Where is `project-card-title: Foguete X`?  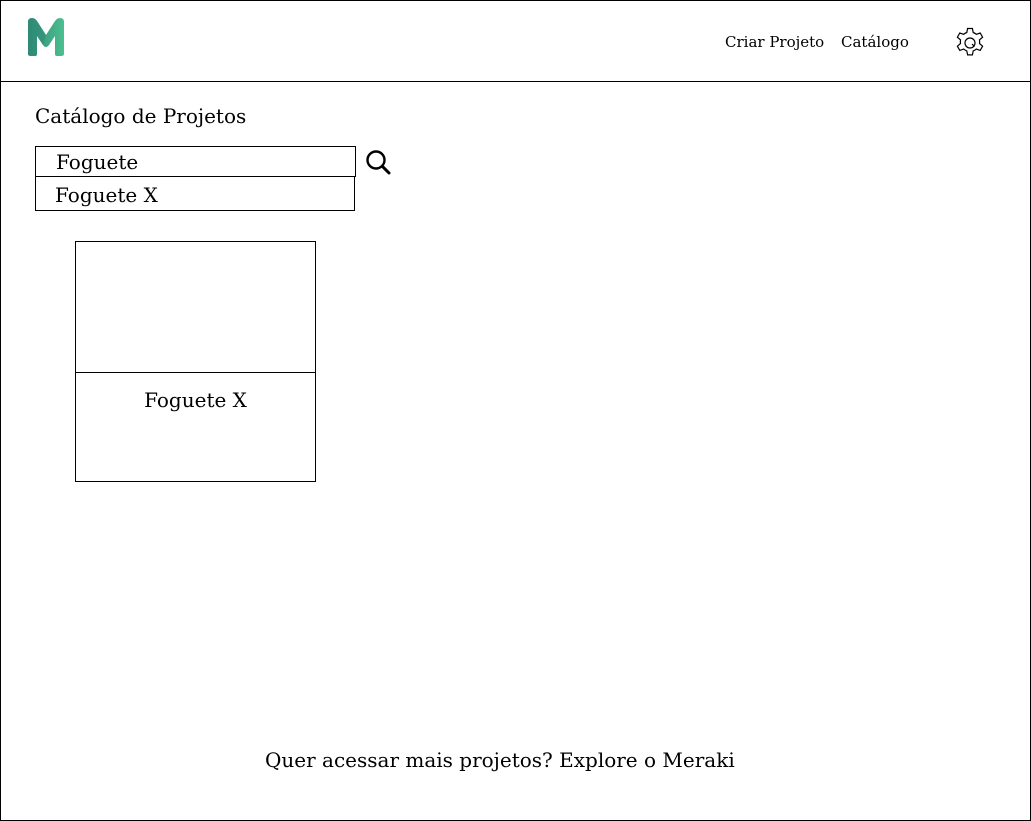 project-card-title: Foguete X is located at coordinates (195, 400).